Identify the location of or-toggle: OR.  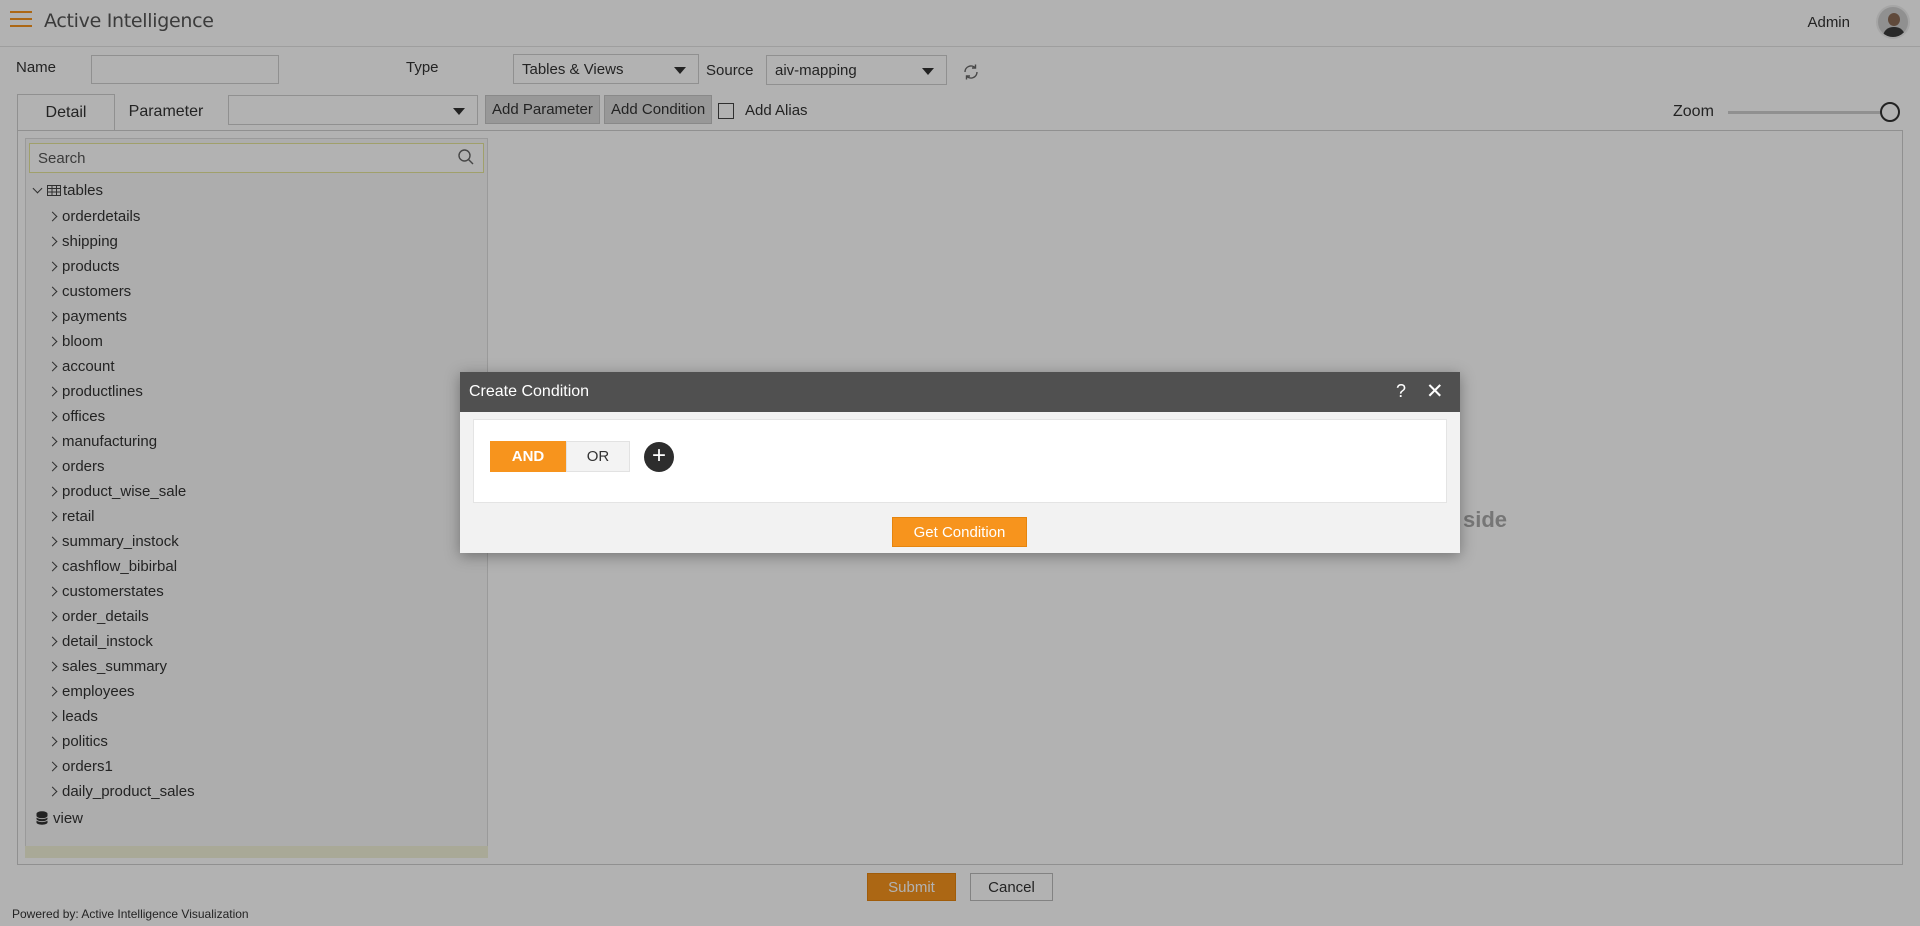
(598, 456).